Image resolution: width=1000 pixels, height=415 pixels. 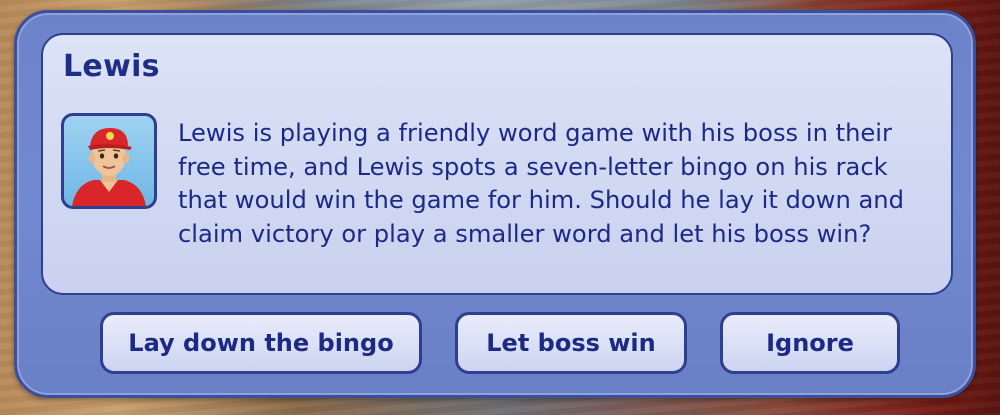 What do you see at coordinates (261, 343) in the screenshot?
I see `lay-down-bingo-button: Lay down the bingo` at bounding box center [261, 343].